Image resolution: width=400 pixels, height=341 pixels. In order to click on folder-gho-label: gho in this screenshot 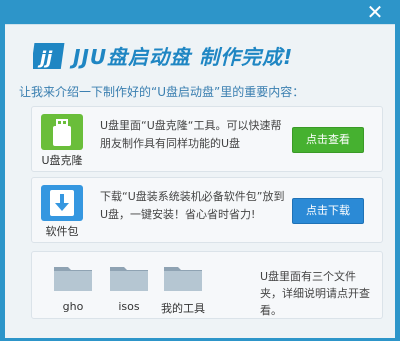, I will do `click(73, 306)`.